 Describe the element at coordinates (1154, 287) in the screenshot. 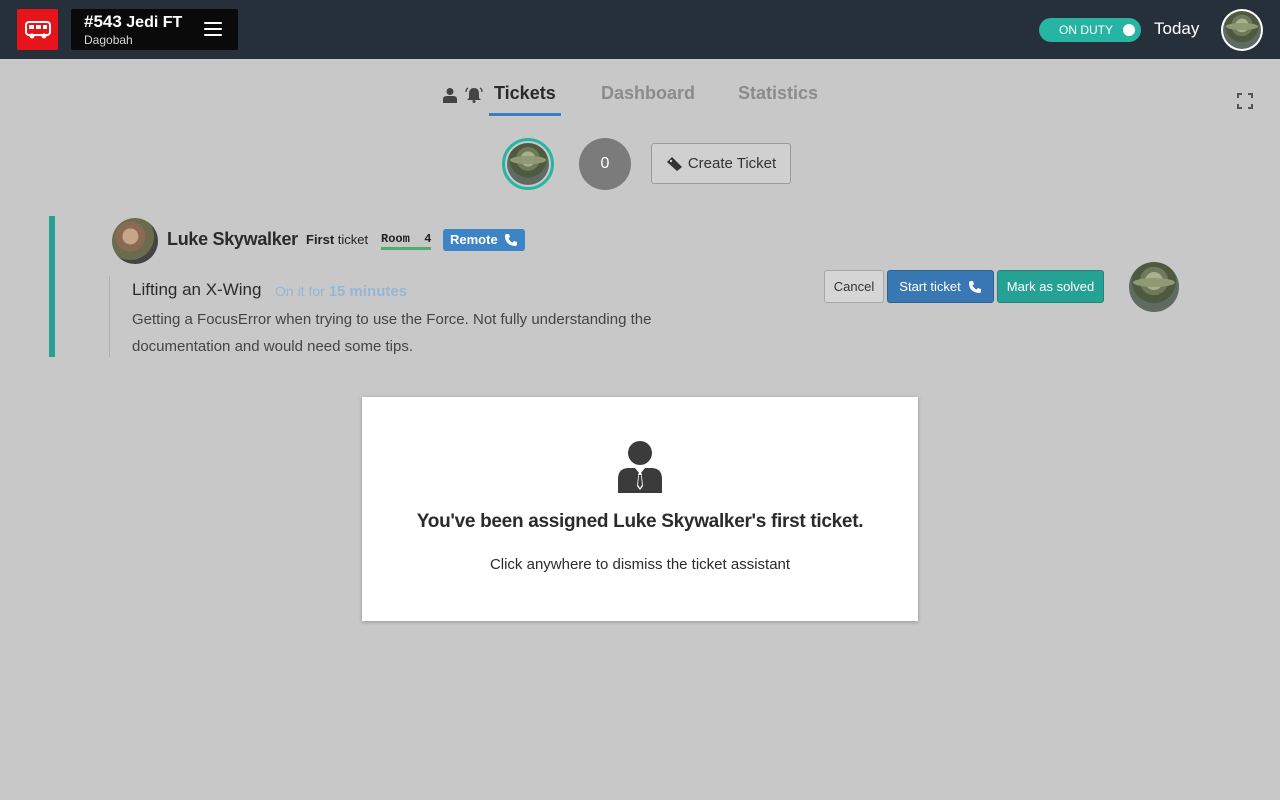

I see `assignee-avatar` at that location.